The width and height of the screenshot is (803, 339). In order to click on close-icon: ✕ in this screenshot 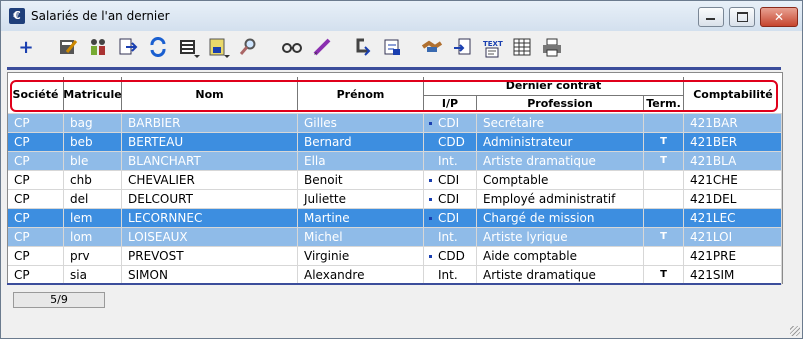, I will do `click(779, 17)`.